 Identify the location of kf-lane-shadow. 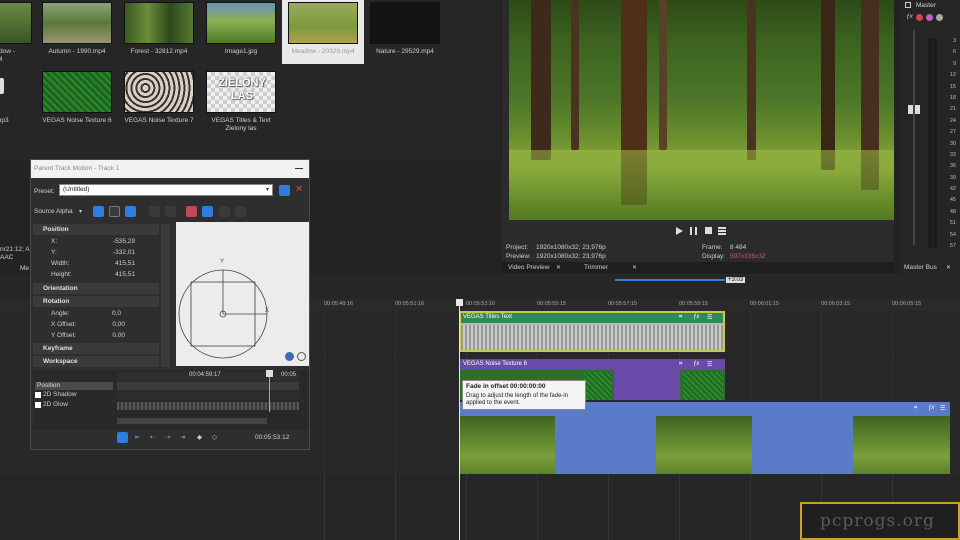
(208, 396).